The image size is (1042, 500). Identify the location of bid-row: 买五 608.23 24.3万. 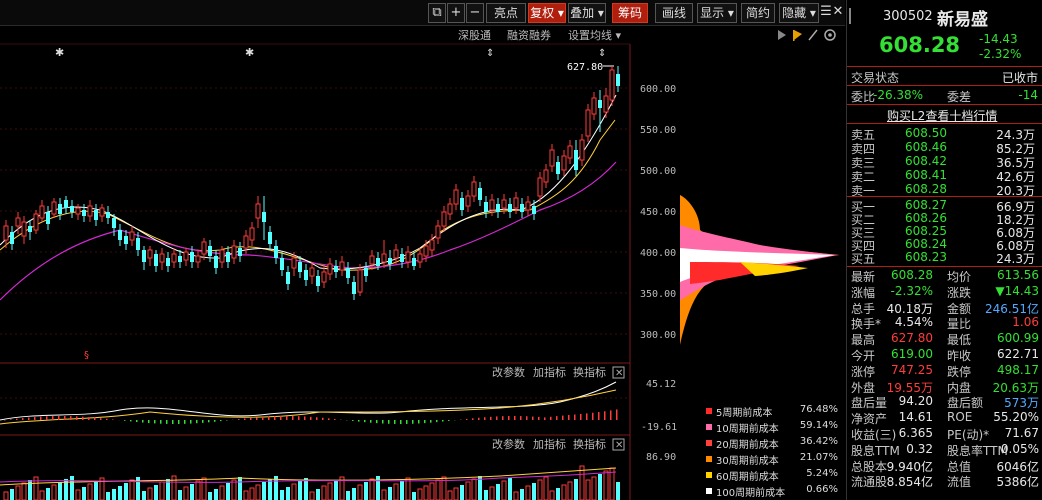
(945, 258).